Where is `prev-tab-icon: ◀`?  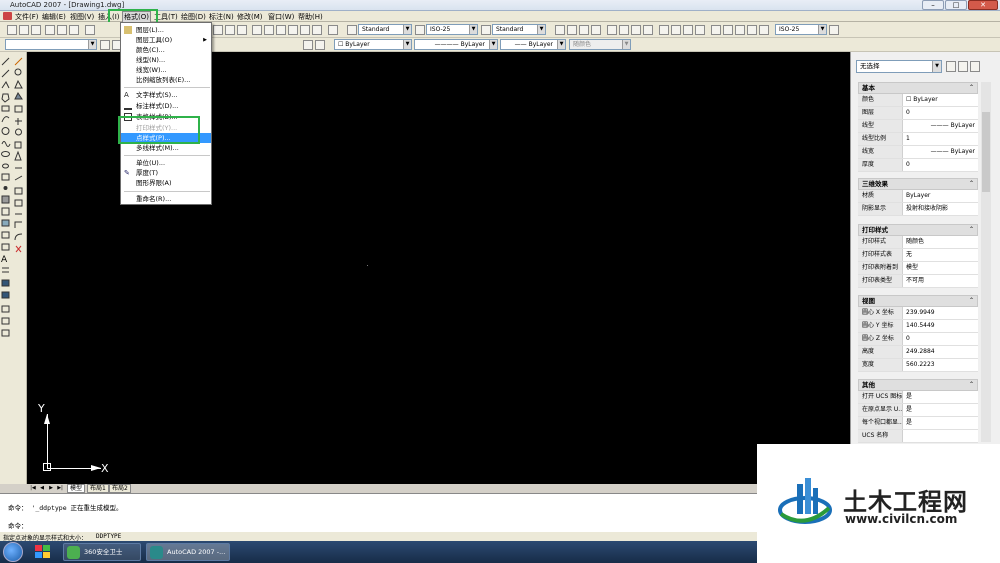
prev-tab-icon: ◀ is located at coordinates (42, 488).